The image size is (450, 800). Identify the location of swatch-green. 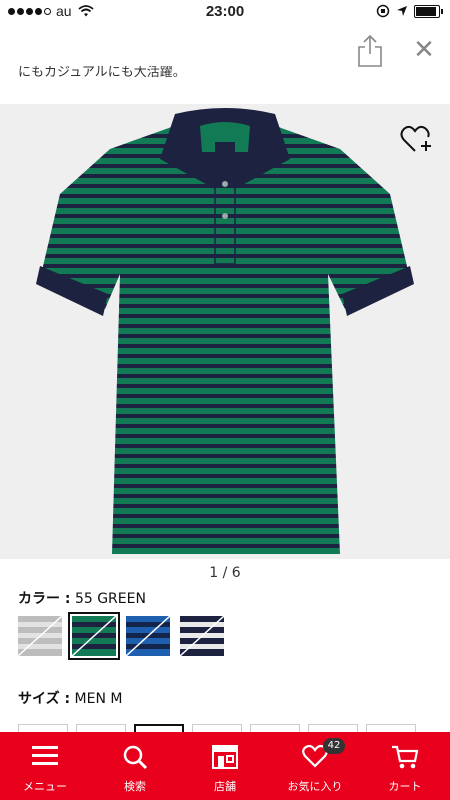
(94, 636).